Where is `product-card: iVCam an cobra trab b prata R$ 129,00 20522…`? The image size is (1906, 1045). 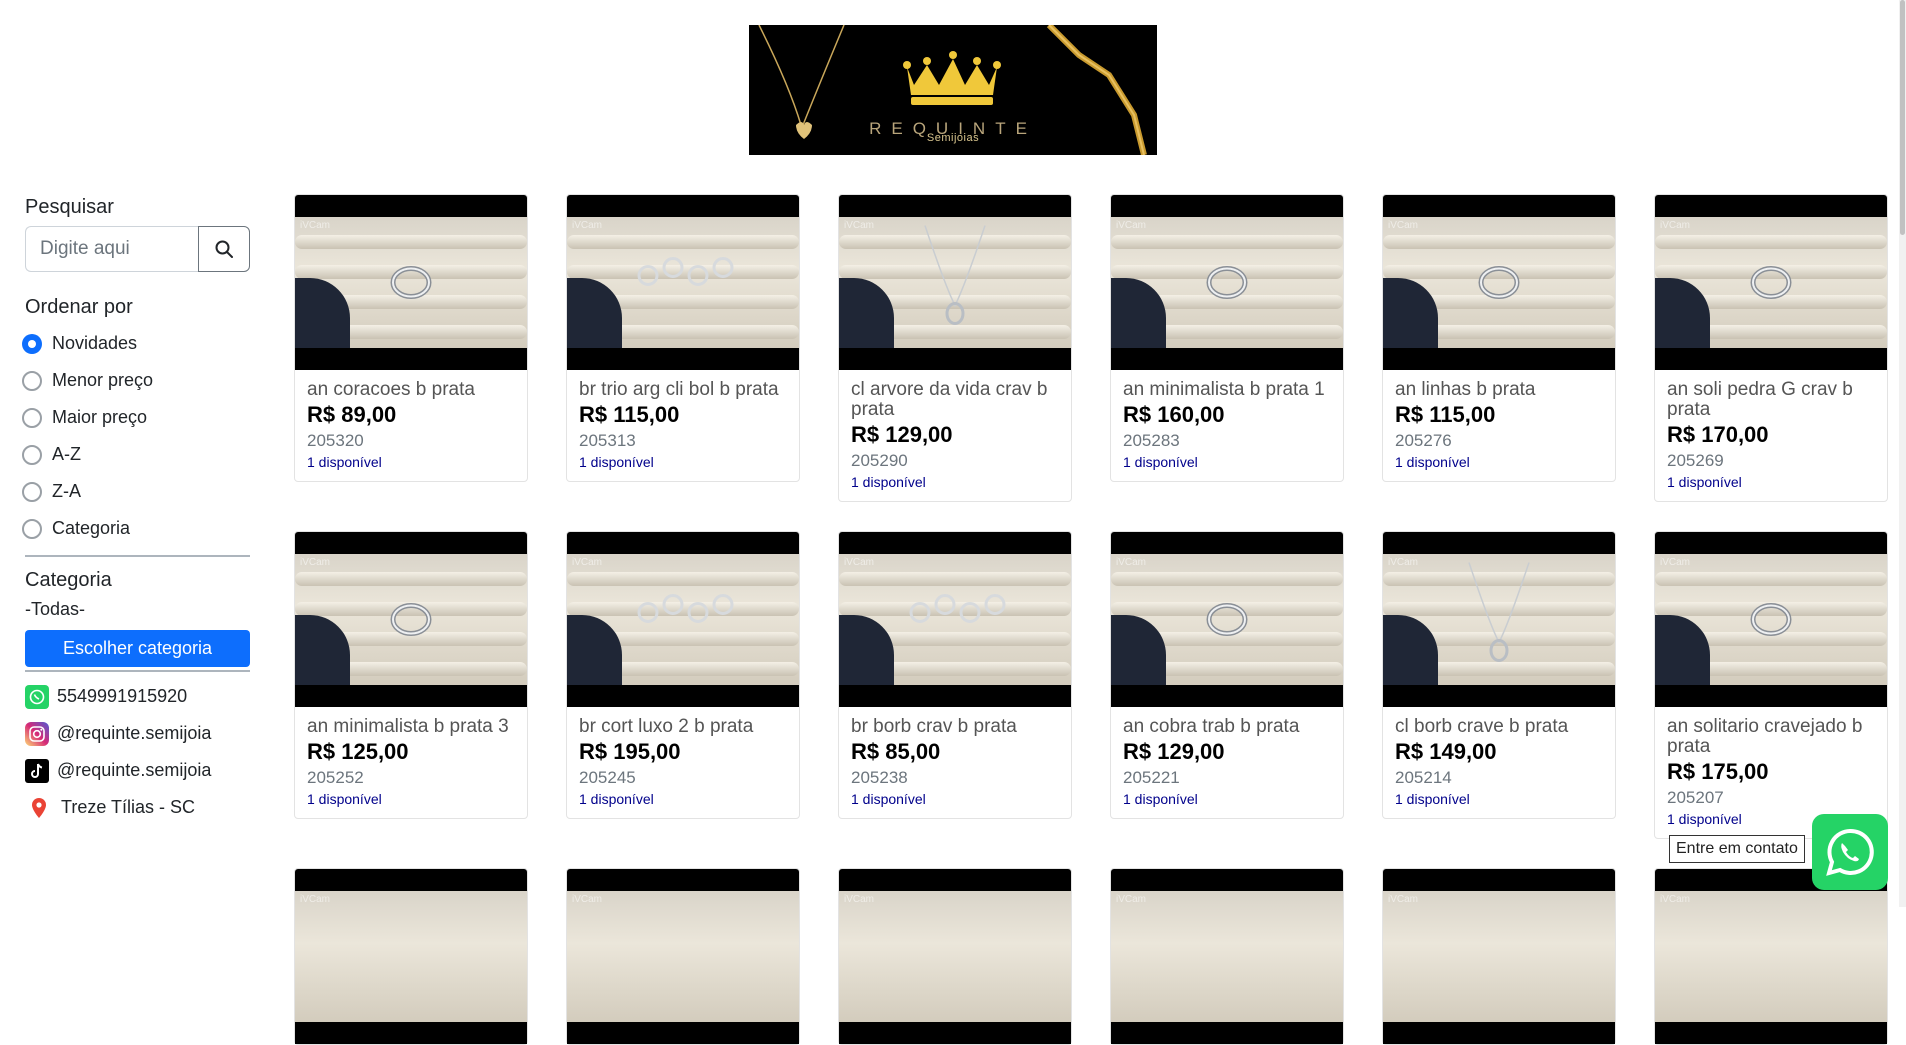 product-card: iVCam an cobra trab b prata R$ 129,00 20522… is located at coordinates (1227, 675).